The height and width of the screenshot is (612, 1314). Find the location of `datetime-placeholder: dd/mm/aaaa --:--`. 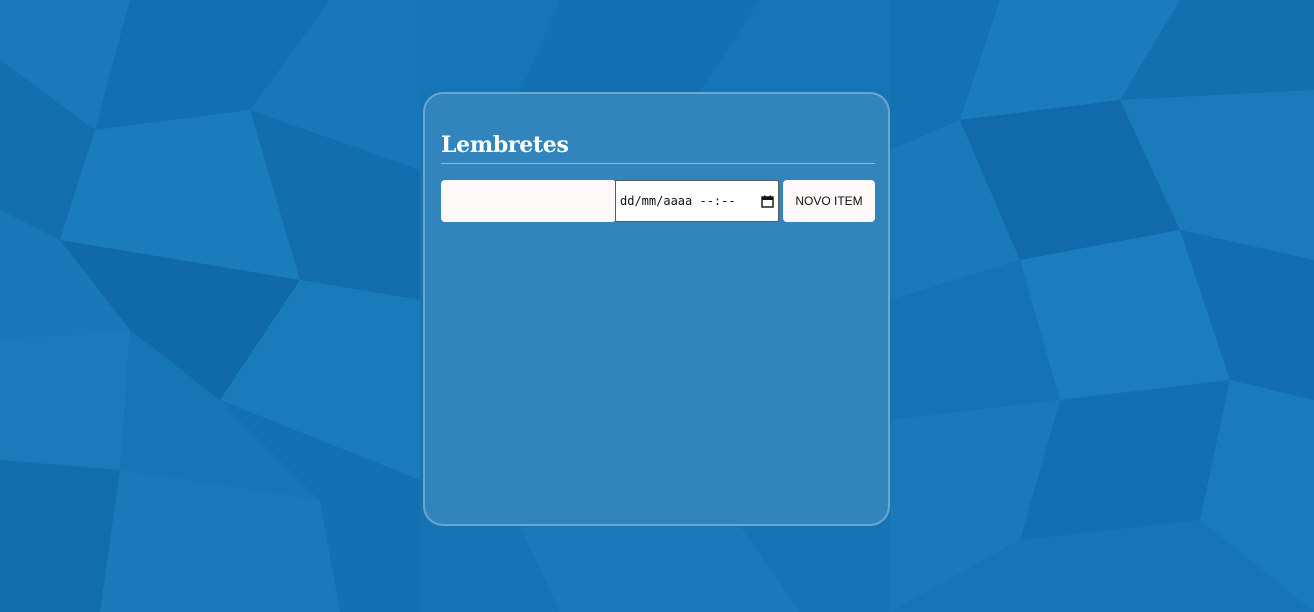

datetime-placeholder: dd/mm/aaaa --:-- is located at coordinates (678, 201).